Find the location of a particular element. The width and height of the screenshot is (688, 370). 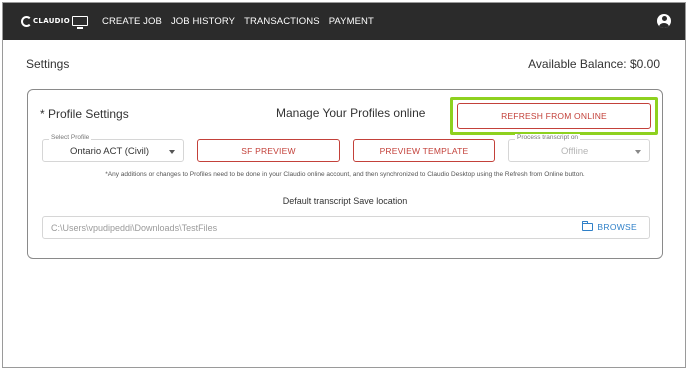

account-circle-icon is located at coordinates (664, 21).